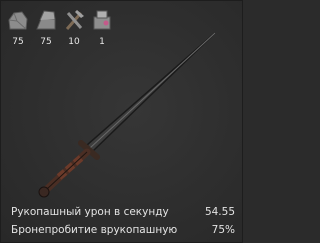 This screenshot has width=320, height=243. Describe the element at coordinates (219, 212) in the screenshot. I see `stat-value: 54.55` at that location.